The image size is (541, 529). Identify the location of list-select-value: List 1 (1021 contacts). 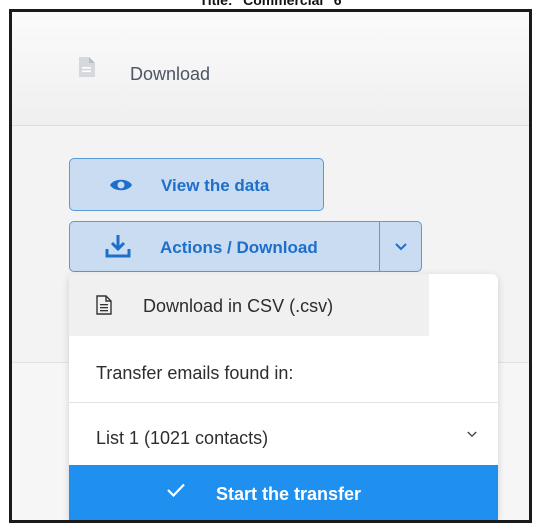
(182, 438).